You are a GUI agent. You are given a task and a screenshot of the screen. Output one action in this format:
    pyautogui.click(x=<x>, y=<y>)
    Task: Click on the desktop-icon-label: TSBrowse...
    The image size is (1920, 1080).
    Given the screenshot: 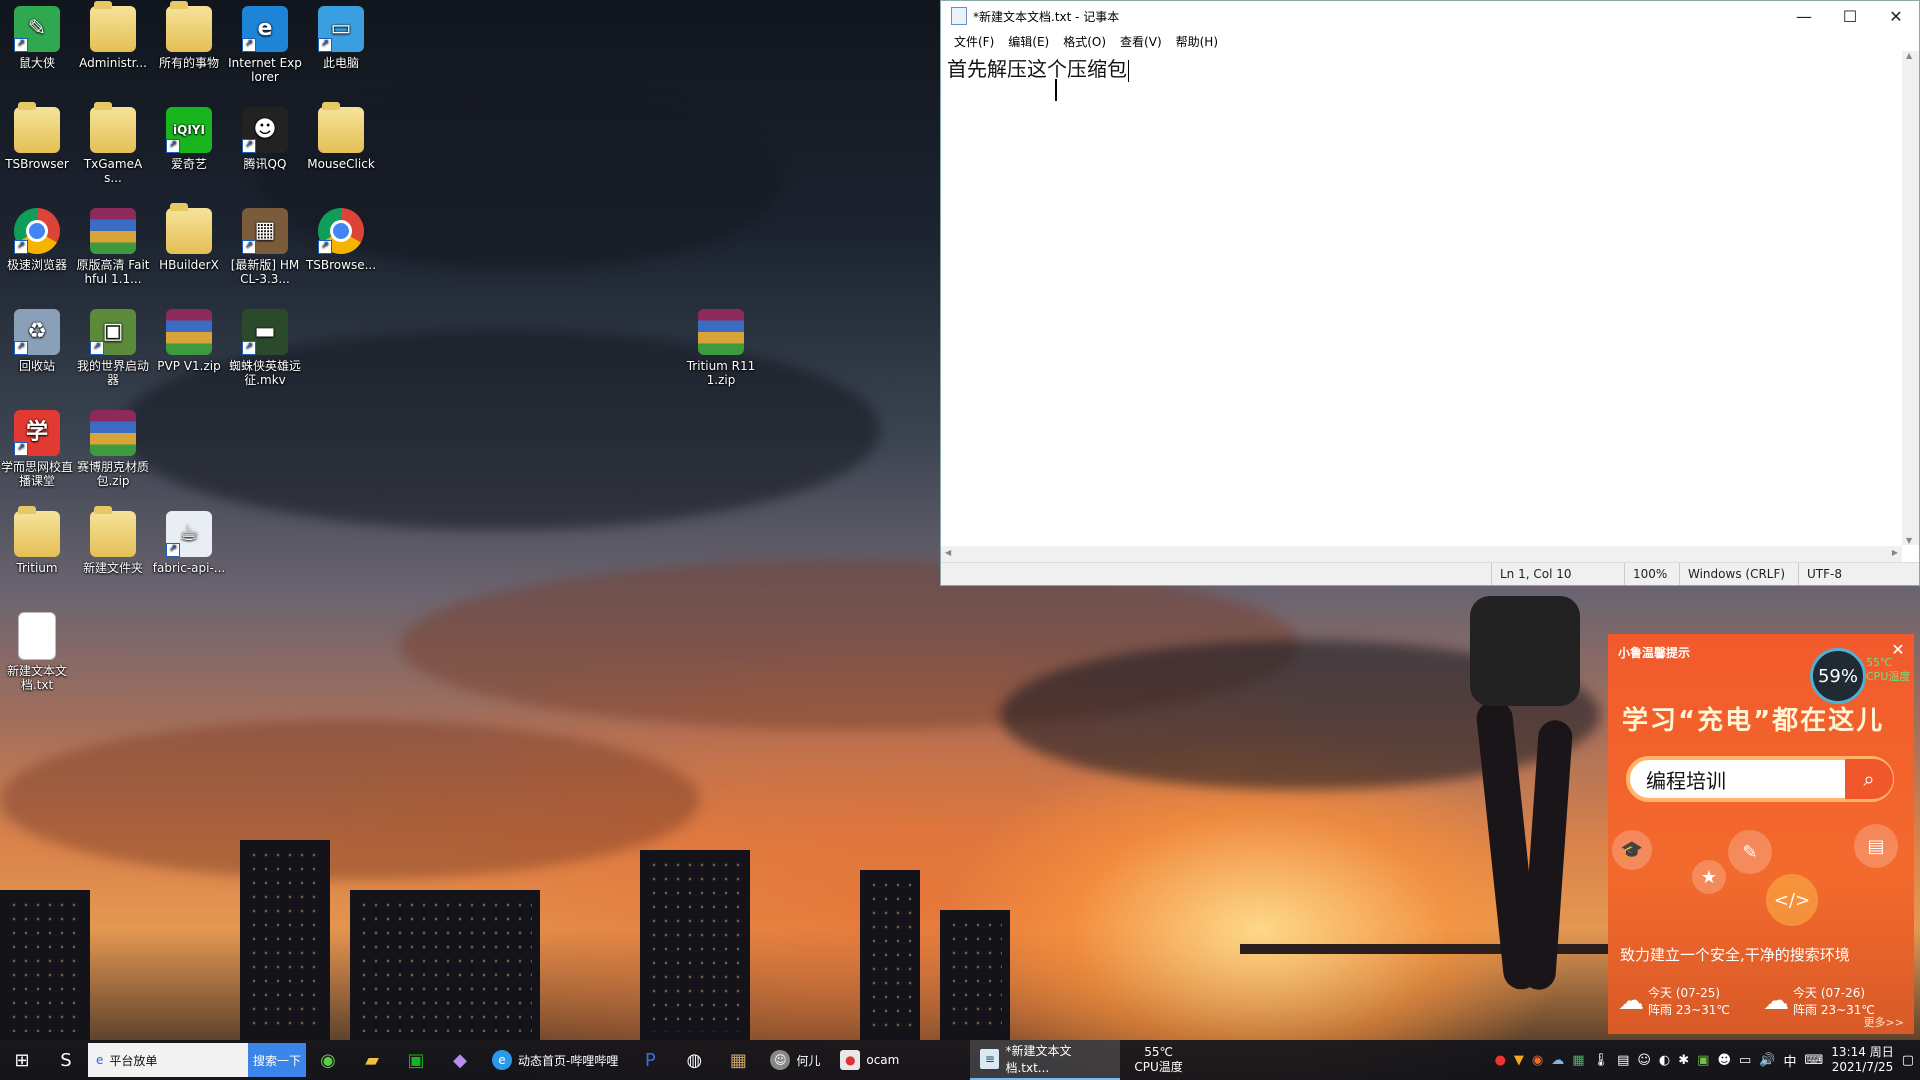 What is the action you would take?
    pyautogui.click(x=341, y=265)
    